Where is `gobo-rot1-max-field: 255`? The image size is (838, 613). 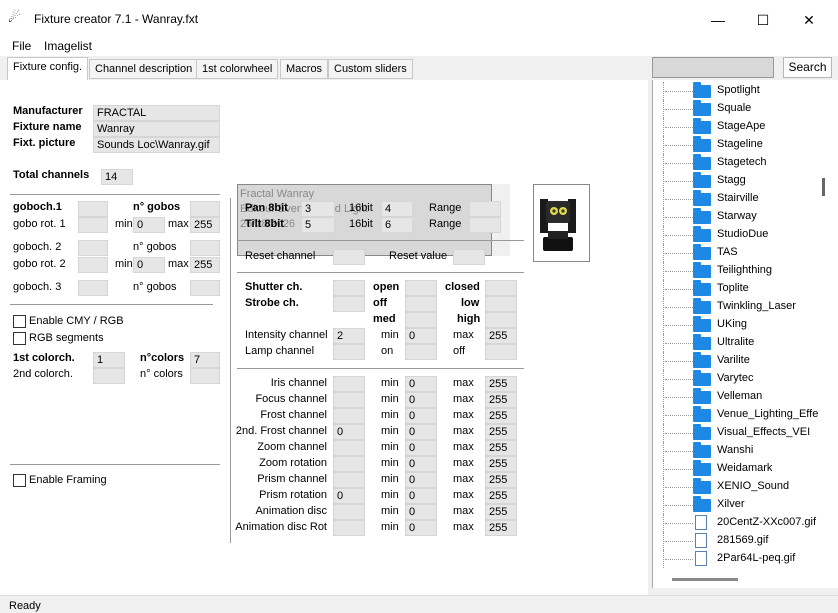 gobo-rot1-max-field: 255 is located at coordinates (205, 225).